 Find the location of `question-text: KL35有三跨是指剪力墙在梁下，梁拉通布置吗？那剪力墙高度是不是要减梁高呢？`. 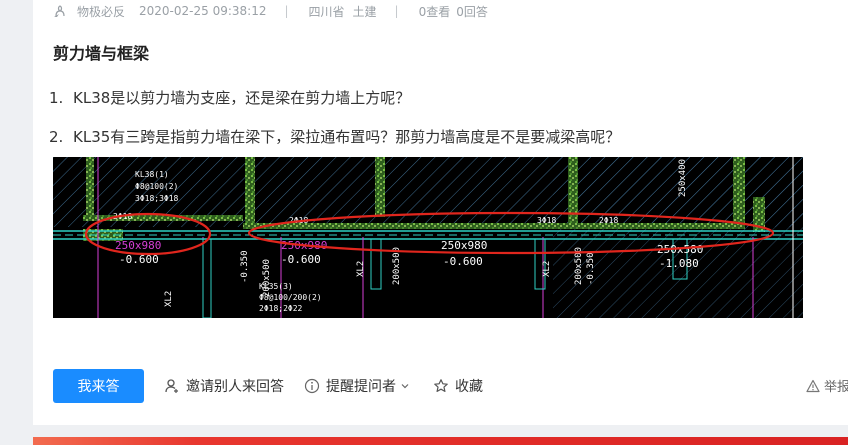

question-text: KL35有三跨是指剪力墙在梁下，梁拉通布置吗？那剪力墙高度是不是要减梁高呢？ is located at coordinates (347, 137).